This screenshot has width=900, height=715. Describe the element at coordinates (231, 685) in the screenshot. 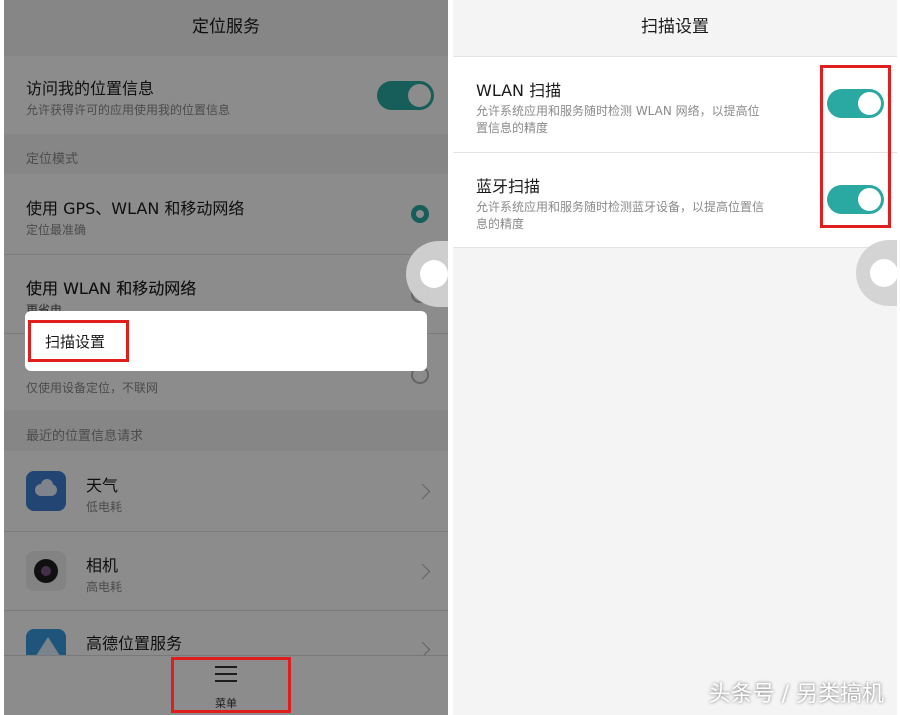

I see `highlight-menu-button` at that location.